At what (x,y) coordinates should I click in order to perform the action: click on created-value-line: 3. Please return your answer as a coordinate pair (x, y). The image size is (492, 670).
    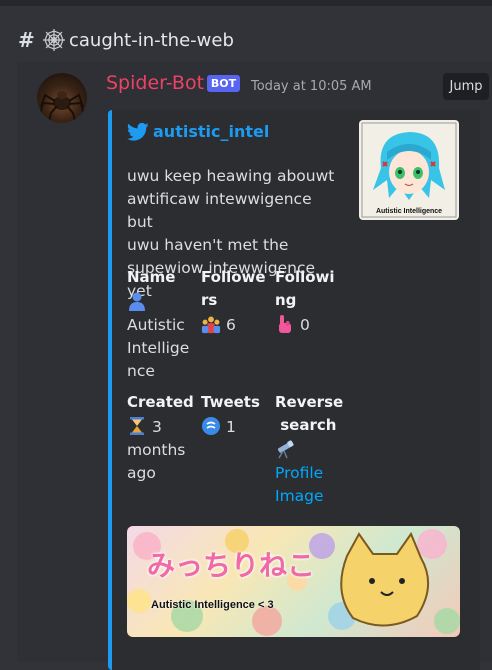
    Looking at the image, I should click on (156, 427).